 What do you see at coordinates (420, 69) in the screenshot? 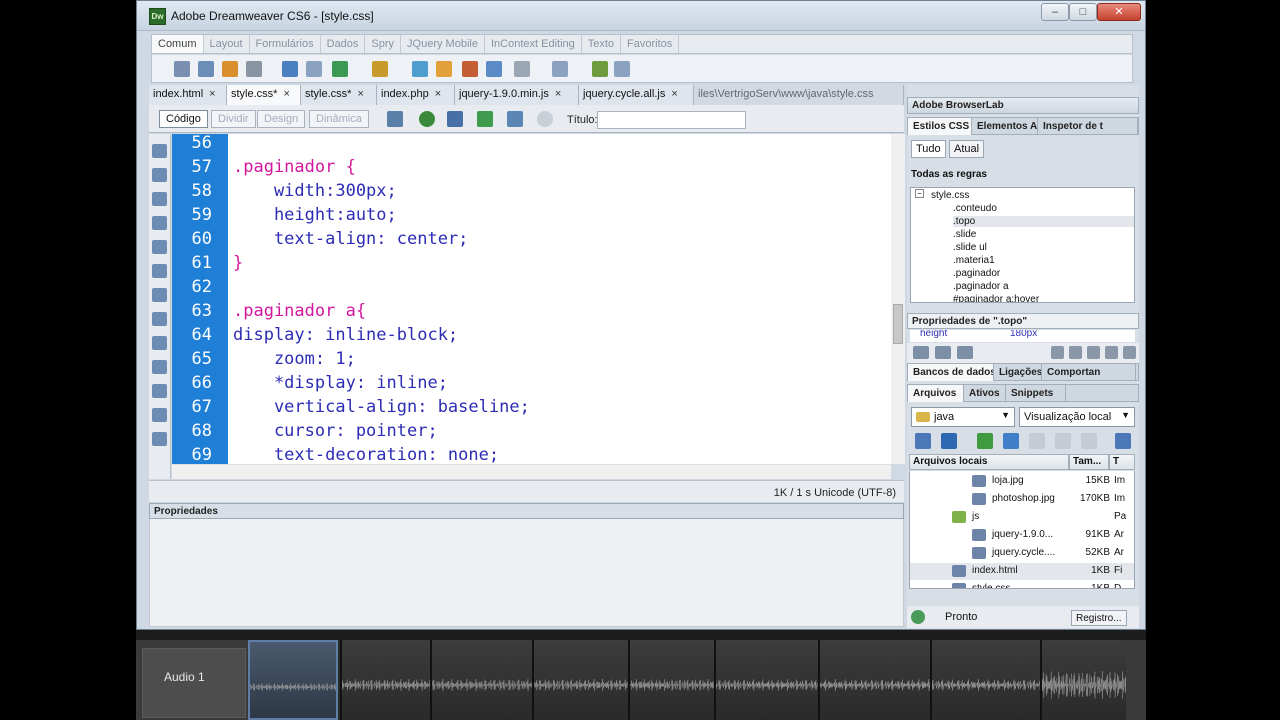
I see `widget-icon` at bounding box center [420, 69].